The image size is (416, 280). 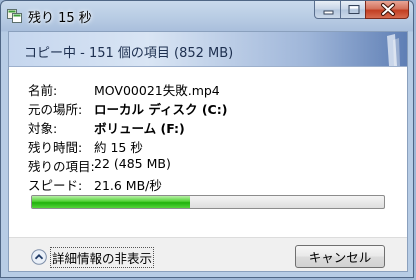 I want to click on items-remaining-label: 残りの項目:, so click(x=61, y=166).